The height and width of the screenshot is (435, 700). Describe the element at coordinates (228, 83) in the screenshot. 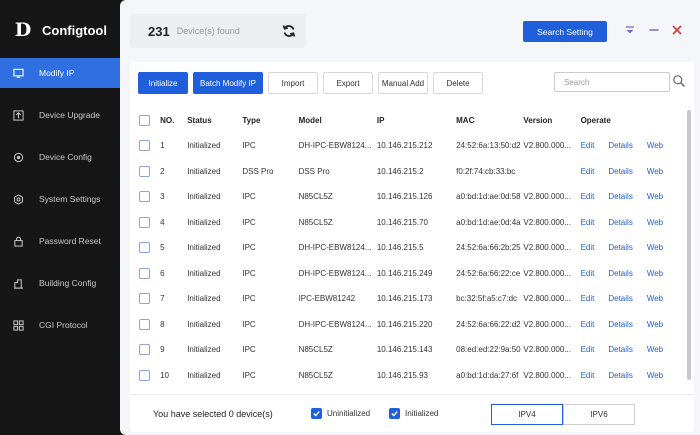

I see `batch-modify-ip-button: Batch Modify IP` at that location.